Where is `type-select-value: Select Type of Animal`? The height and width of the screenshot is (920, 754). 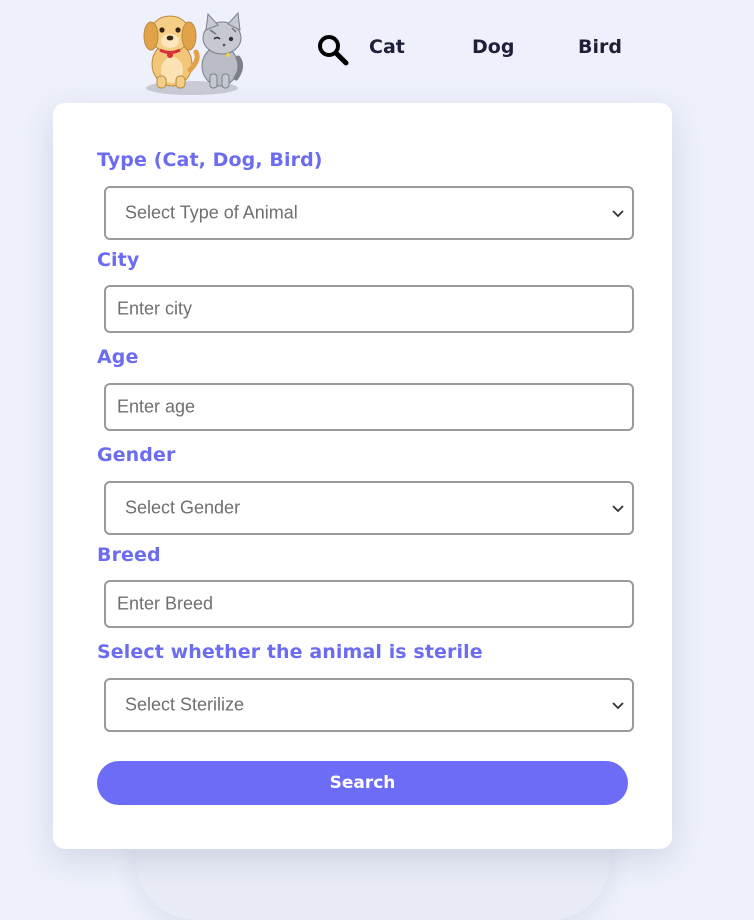 type-select-value: Select Type of Animal is located at coordinates (211, 212).